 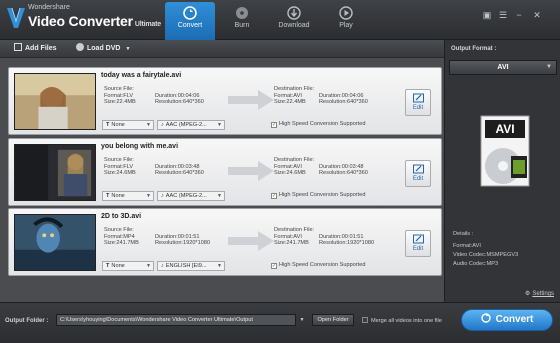 I want to click on load-dvd-button: Load DVD ▼, so click(x=103, y=49).